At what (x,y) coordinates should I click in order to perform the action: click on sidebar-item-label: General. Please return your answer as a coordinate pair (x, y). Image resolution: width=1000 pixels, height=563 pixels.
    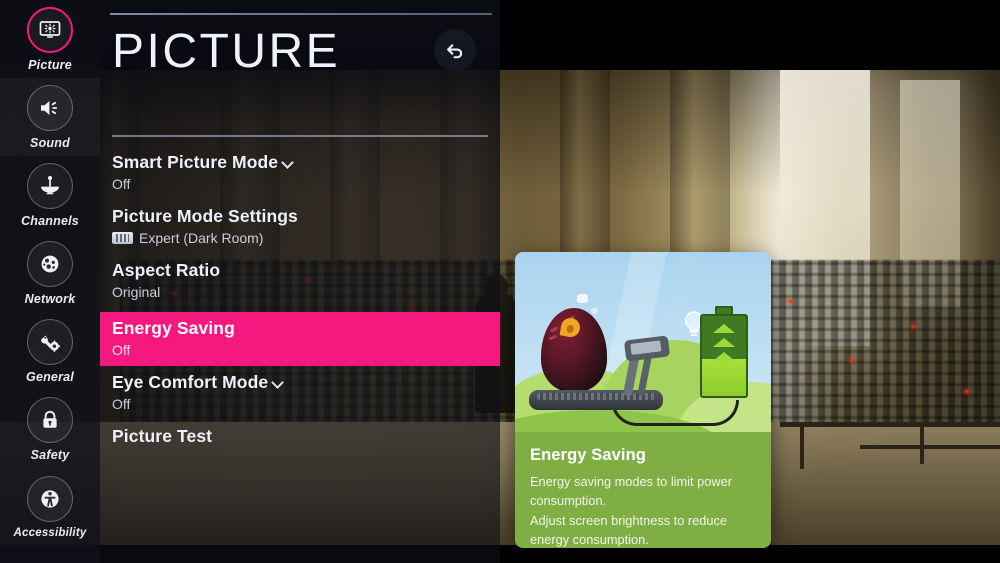
    Looking at the image, I should click on (50, 376).